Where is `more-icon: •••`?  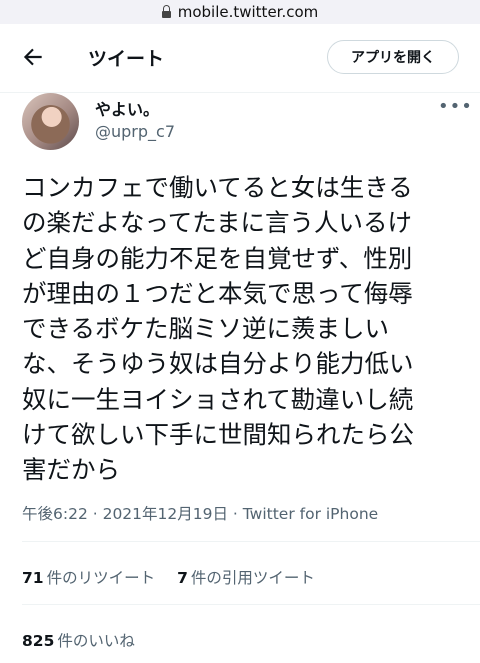 more-icon: ••• is located at coordinates (455, 106).